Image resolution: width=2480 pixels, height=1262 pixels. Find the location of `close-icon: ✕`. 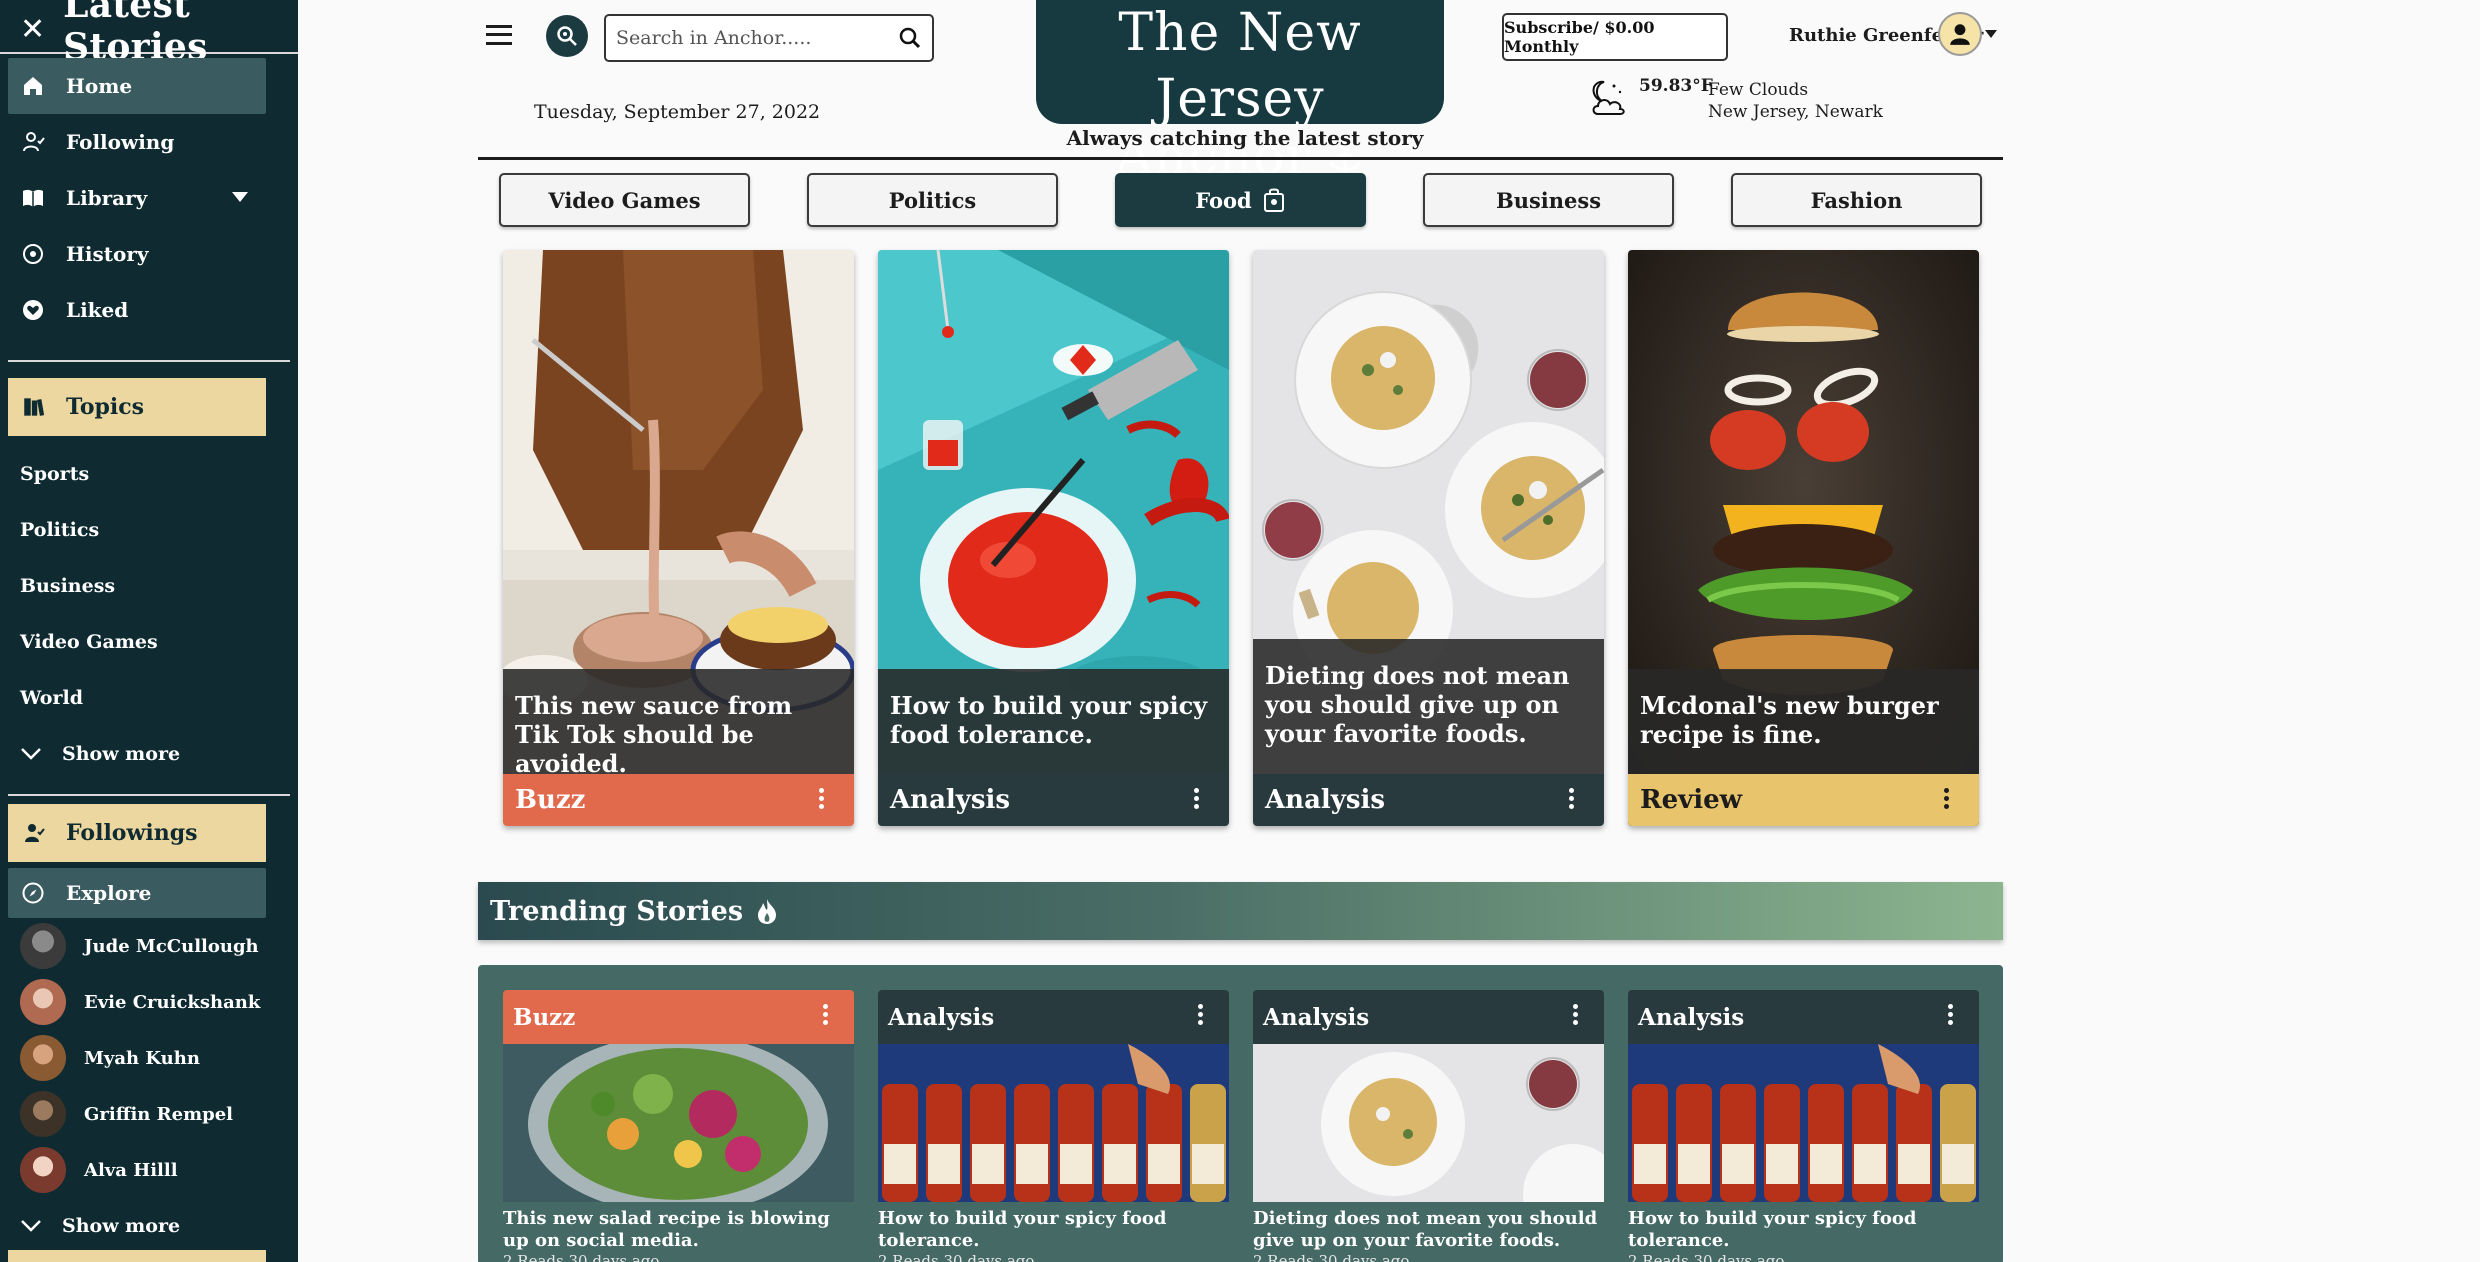

close-icon: ✕ is located at coordinates (32, 30).